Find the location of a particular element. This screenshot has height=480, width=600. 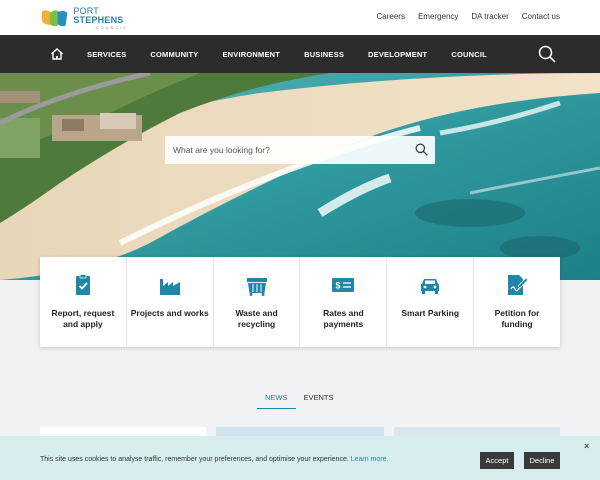

clipboard-check-icon is located at coordinates (82, 284).